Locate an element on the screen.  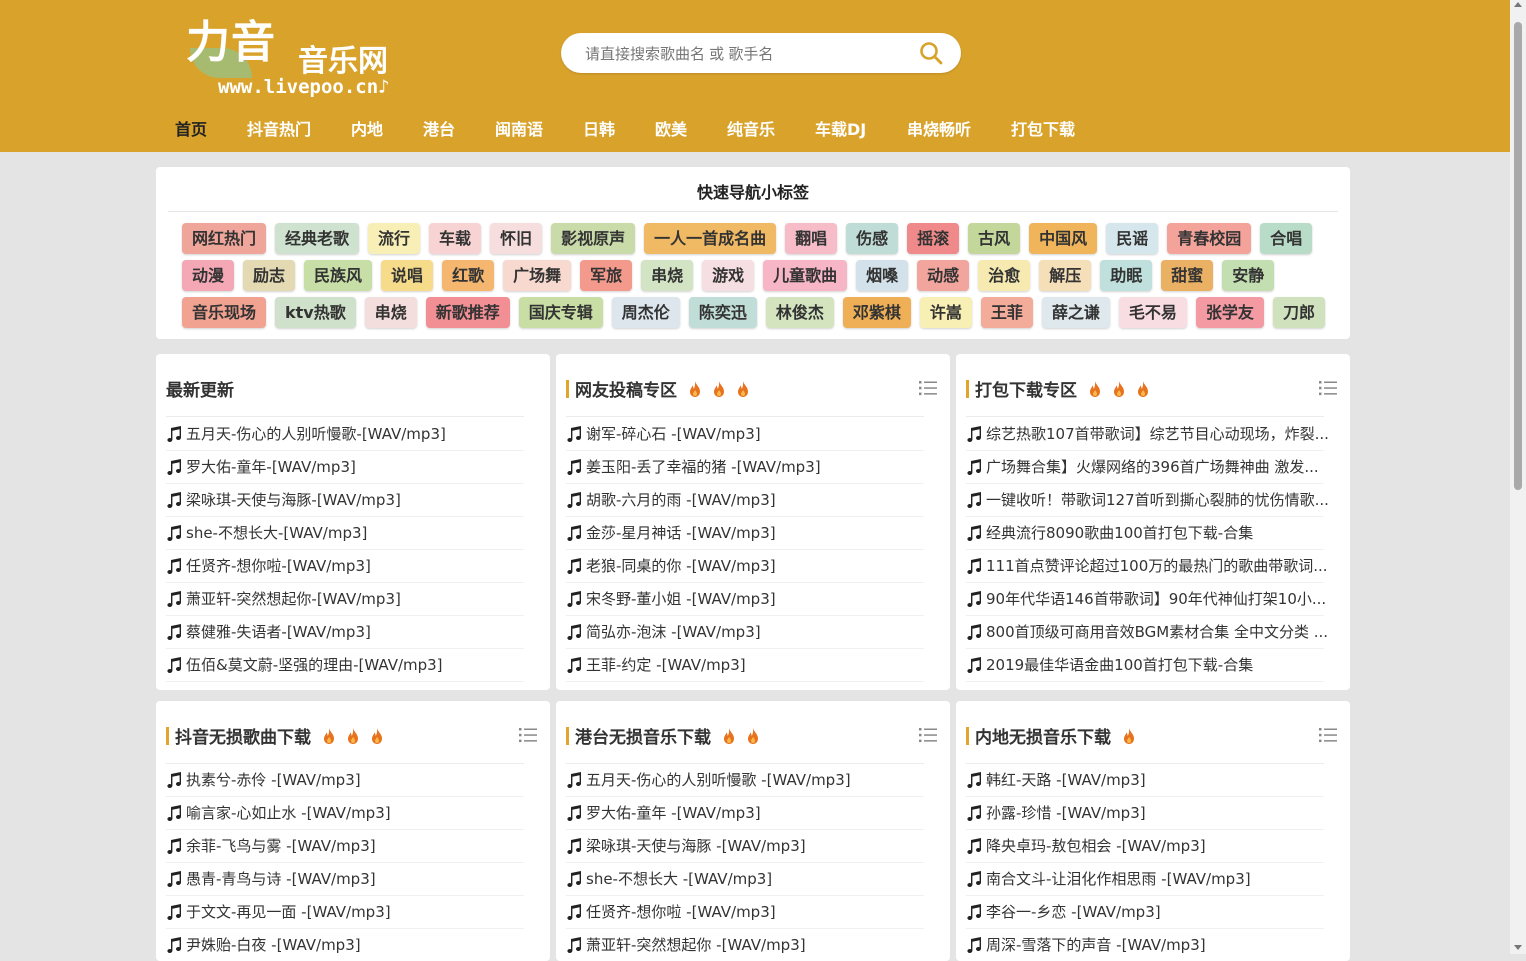
quick-tag: 新歌推荐 is located at coordinates (467, 312).